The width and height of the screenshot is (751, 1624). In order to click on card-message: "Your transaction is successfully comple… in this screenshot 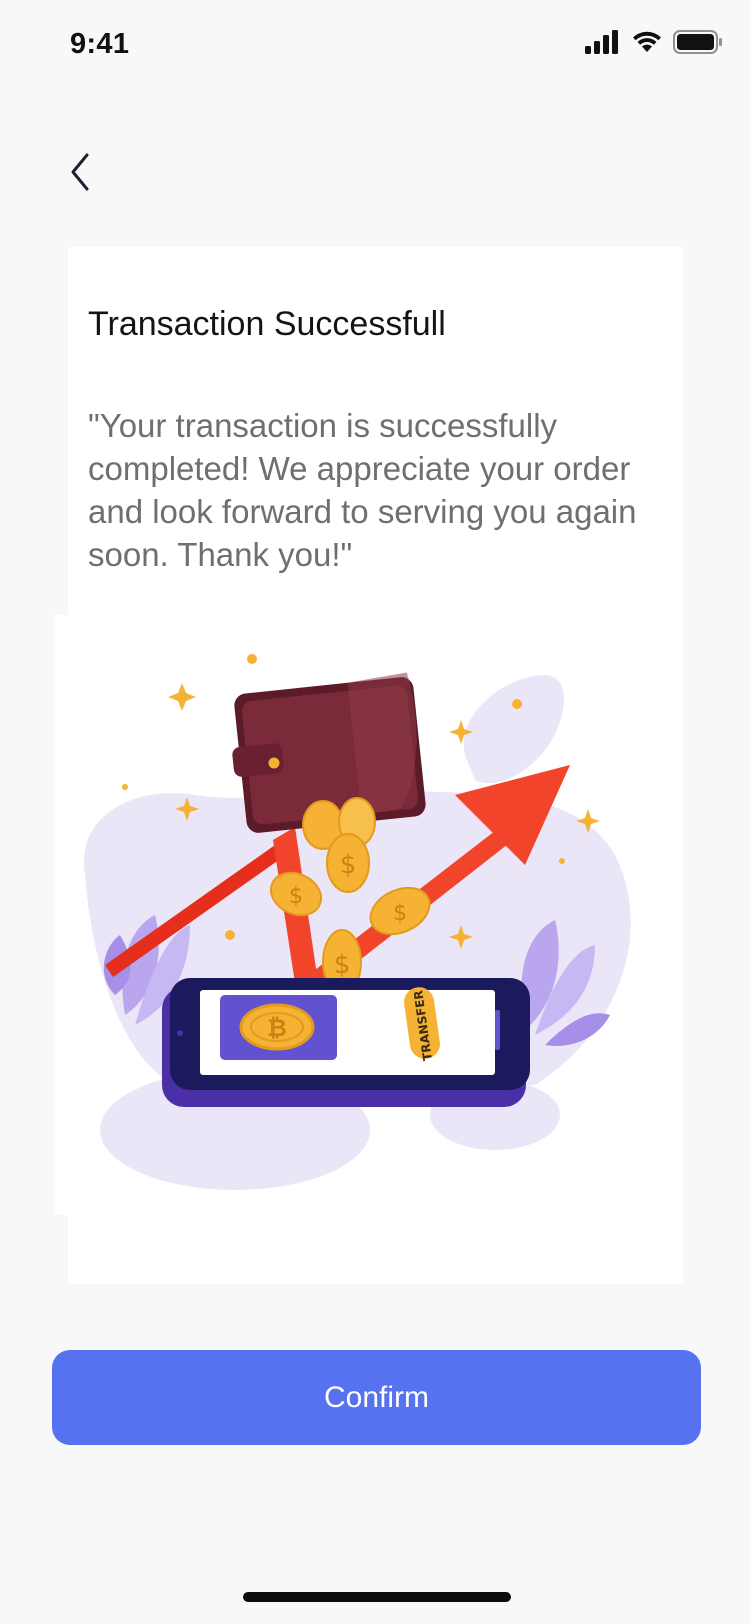, I will do `click(362, 490)`.